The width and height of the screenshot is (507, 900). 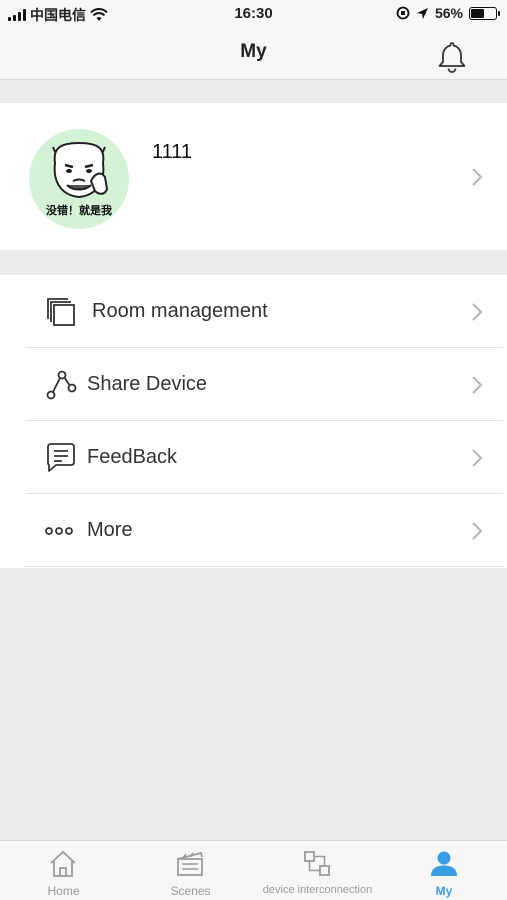 I want to click on battery-fill, so click(x=478, y=13).